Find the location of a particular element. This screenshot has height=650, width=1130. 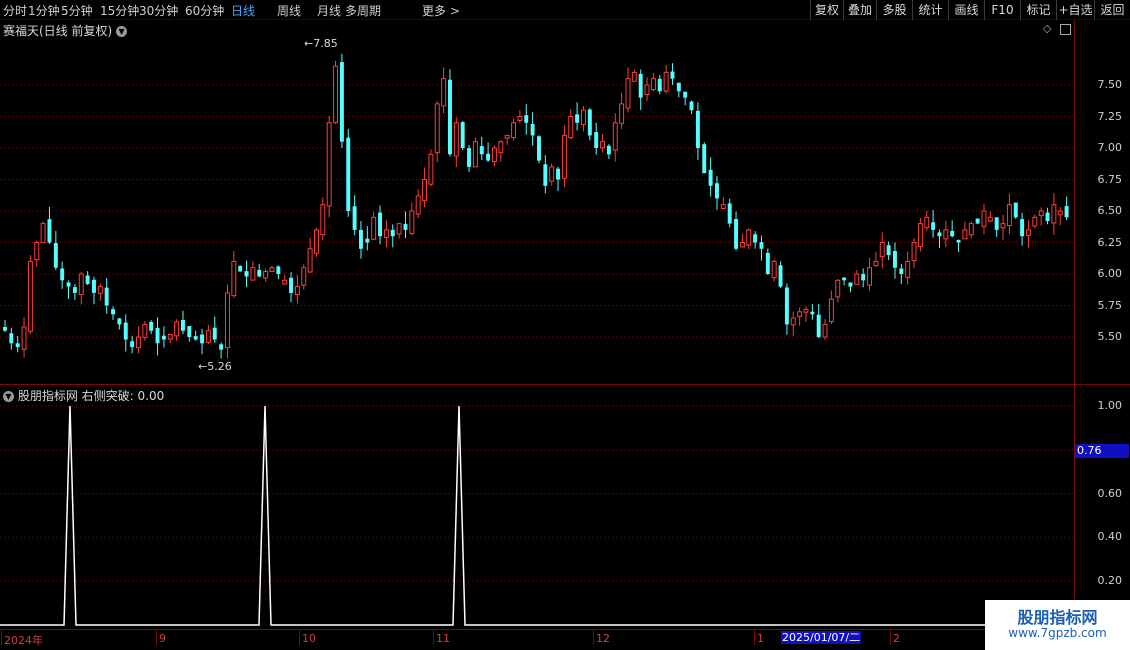

low-price-label: ←5.26 is located at coordinates (215, 366).